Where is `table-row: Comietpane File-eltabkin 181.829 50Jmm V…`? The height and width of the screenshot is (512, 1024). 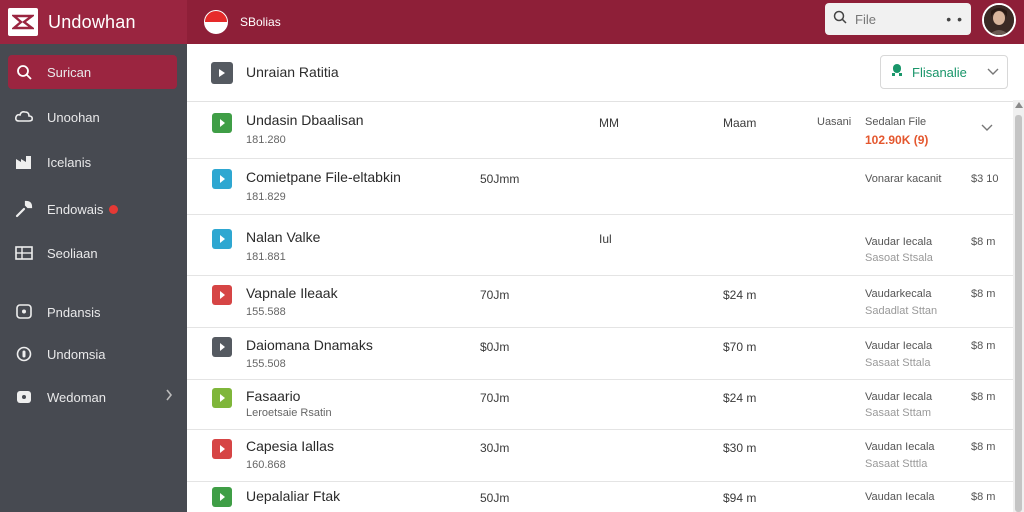
table-row: Comietpane File-eltabkin 181.829 50Jmm V… is located at coordinates (600, 187).